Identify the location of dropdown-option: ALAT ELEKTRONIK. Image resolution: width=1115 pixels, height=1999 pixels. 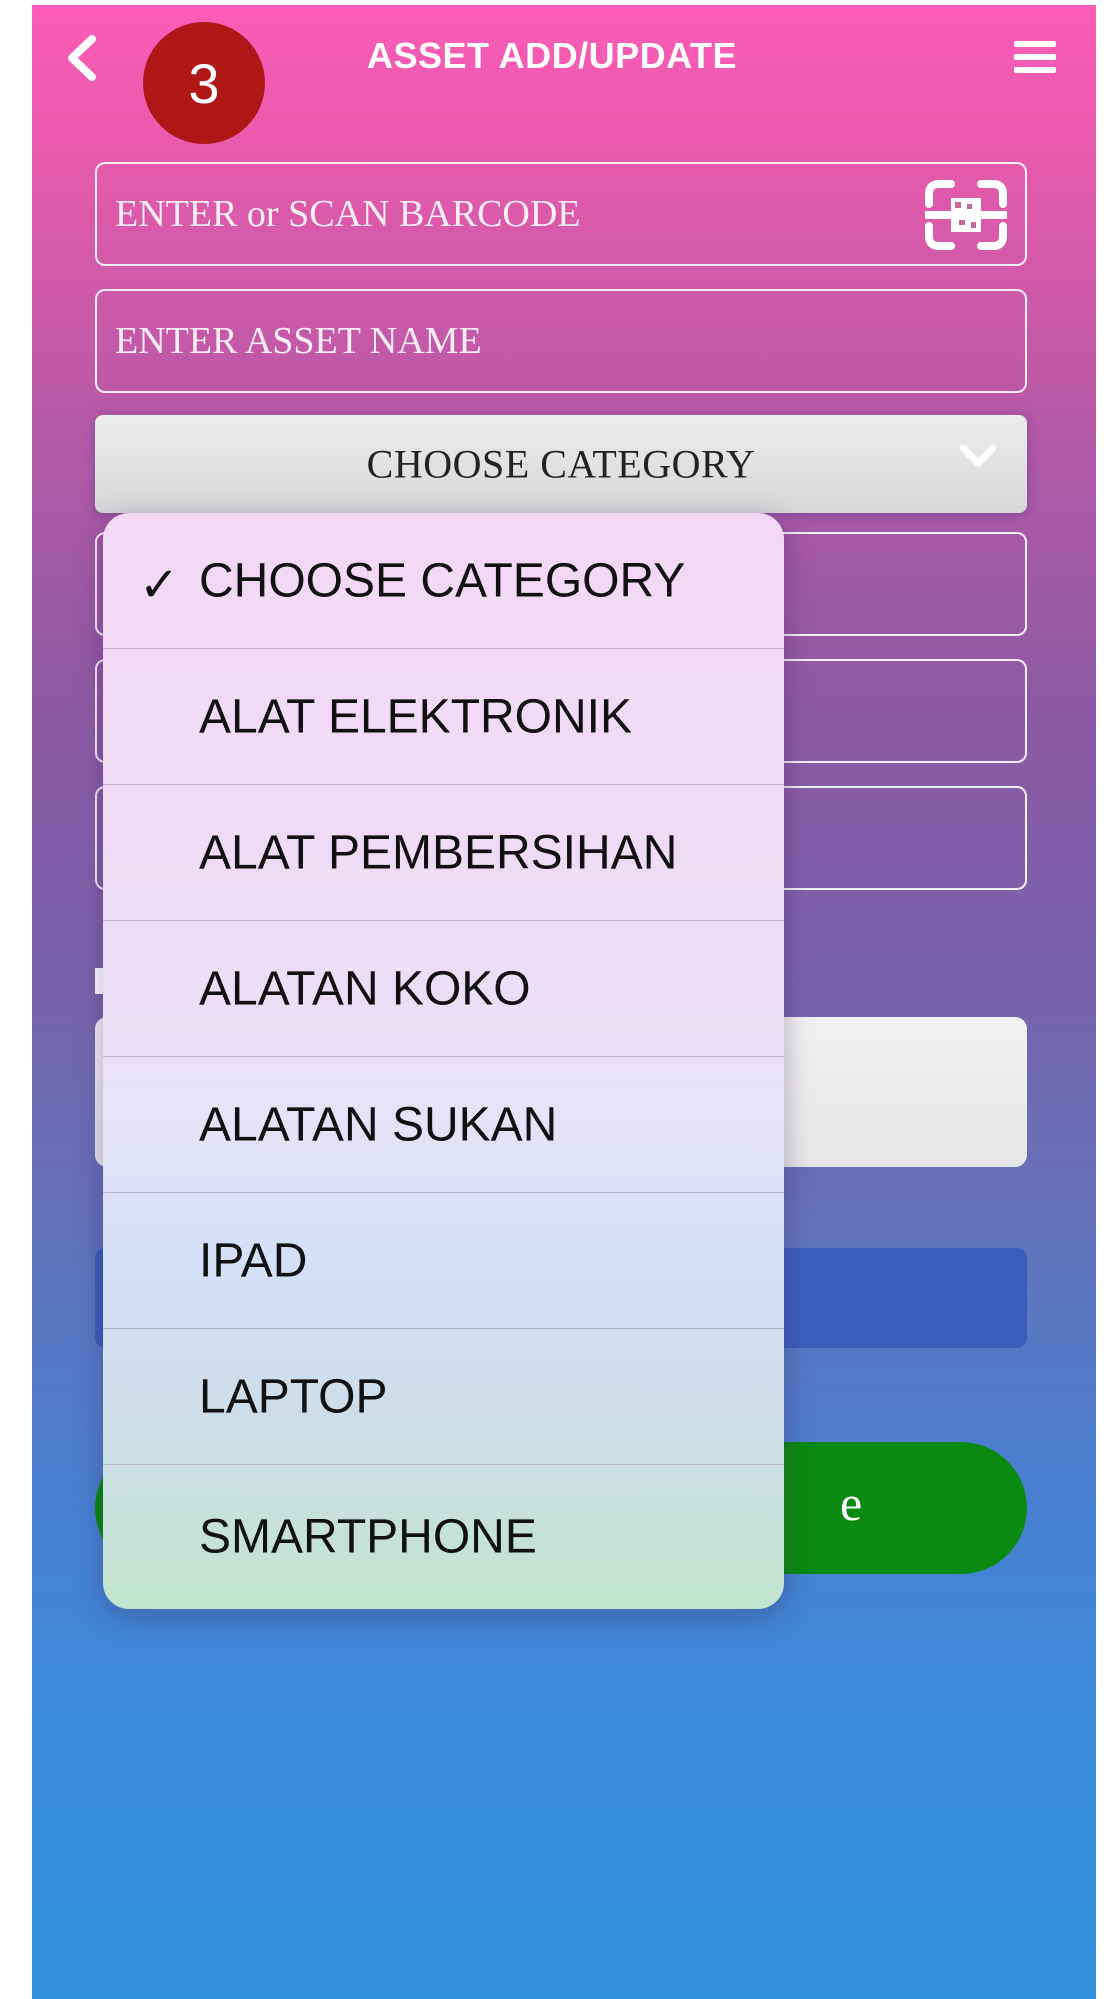
(443, 717).